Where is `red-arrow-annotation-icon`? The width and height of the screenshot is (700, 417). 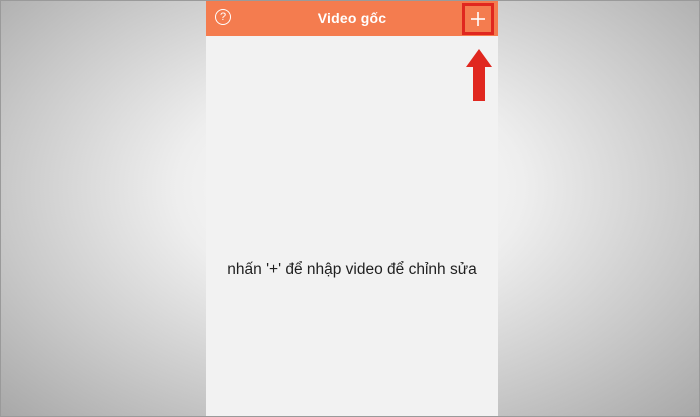 red-arrow-annotation-icon is located at coordinates (479, 75).